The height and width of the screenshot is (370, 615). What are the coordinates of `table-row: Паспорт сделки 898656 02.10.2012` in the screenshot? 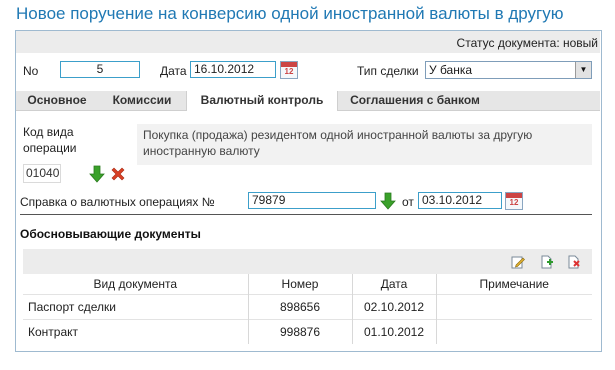 It's located at (307, 307).